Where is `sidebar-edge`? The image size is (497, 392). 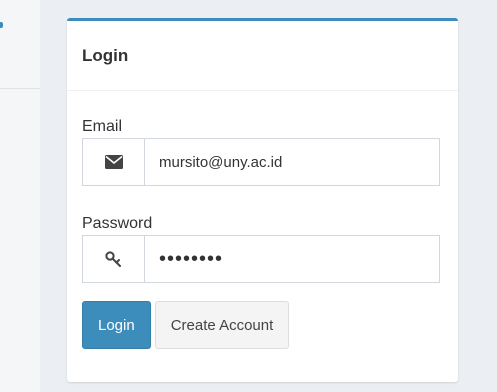 sidebar-edge is located at coordinates (20, 196).